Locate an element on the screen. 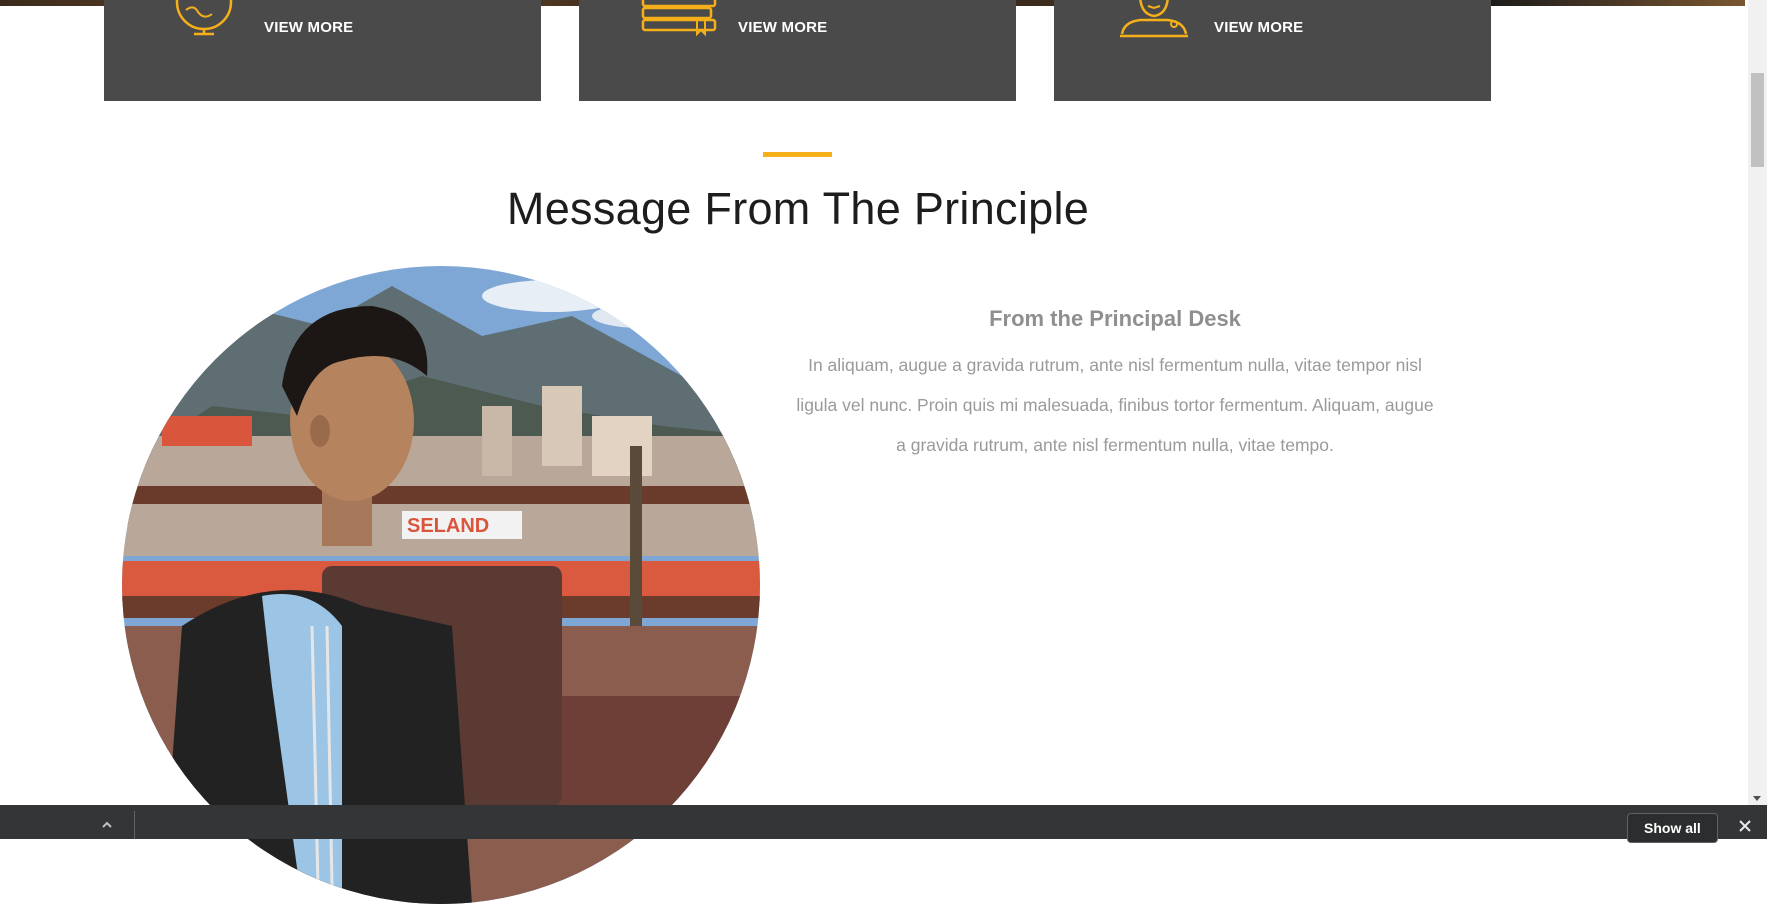 This screenshot has height=904, width=1767. view-more-link-1: VIEW MORE is located at coordinates (308, 27).